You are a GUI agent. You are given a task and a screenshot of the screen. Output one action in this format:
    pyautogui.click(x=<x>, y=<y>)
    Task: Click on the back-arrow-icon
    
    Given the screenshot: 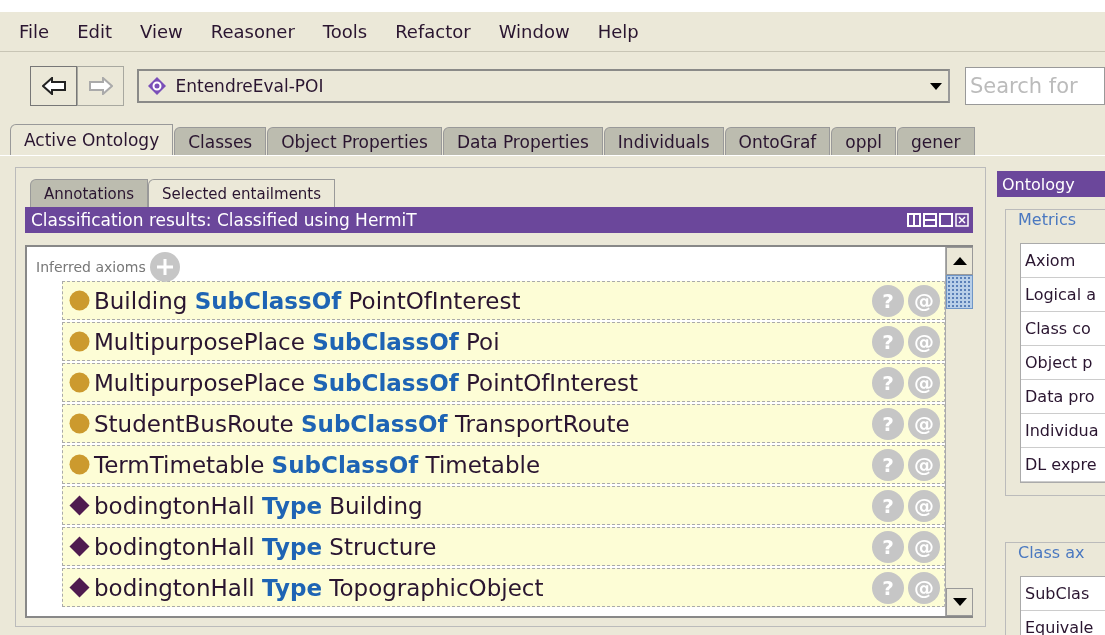 What is the action you would take?
    pyautogui.click(x=53, y=86)
    